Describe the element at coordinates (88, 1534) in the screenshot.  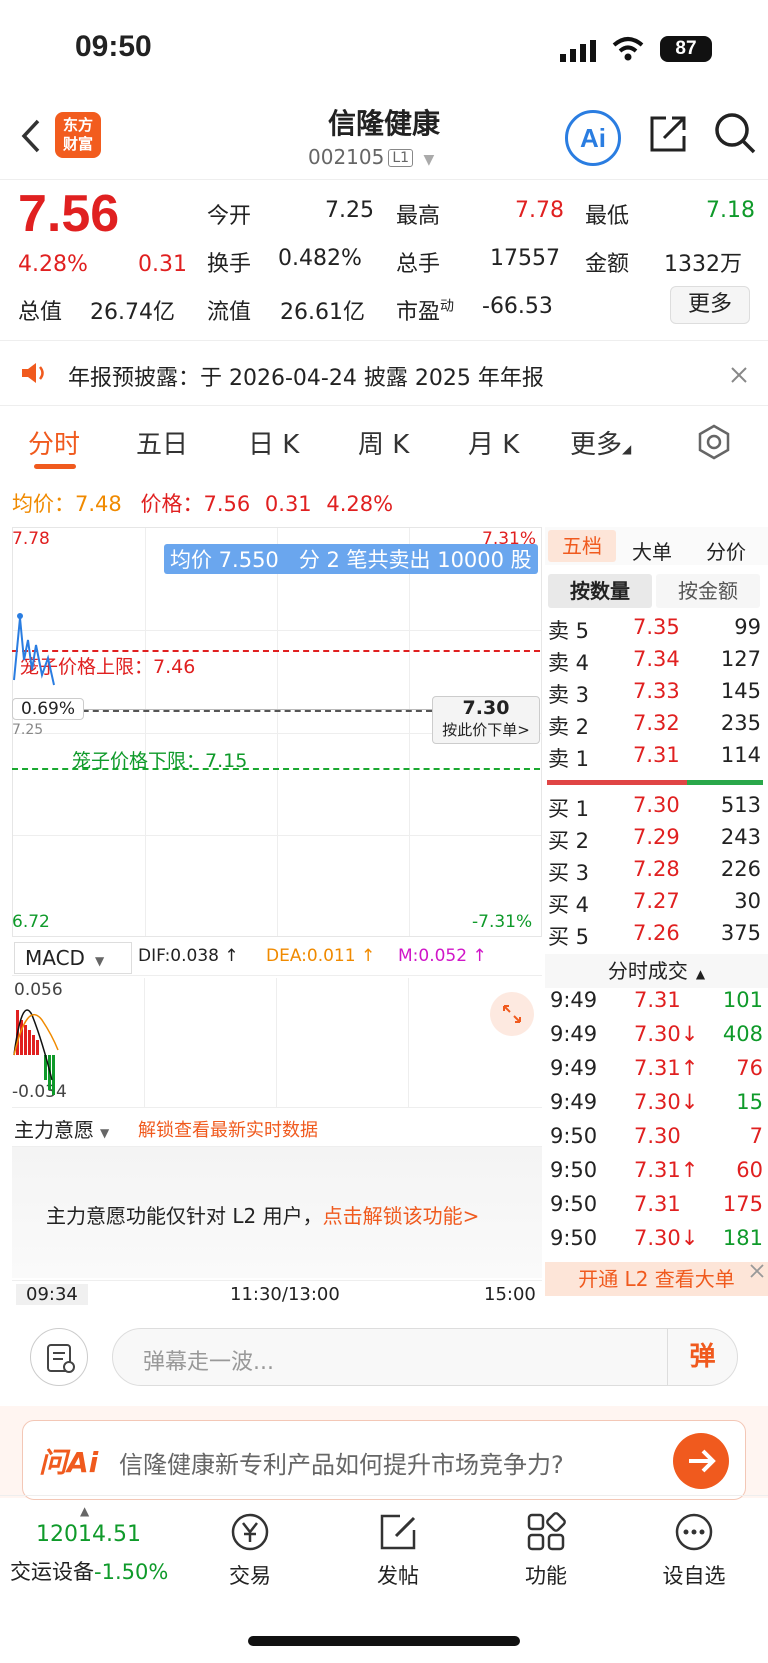
I see `index-value: 12014.51` at that location.